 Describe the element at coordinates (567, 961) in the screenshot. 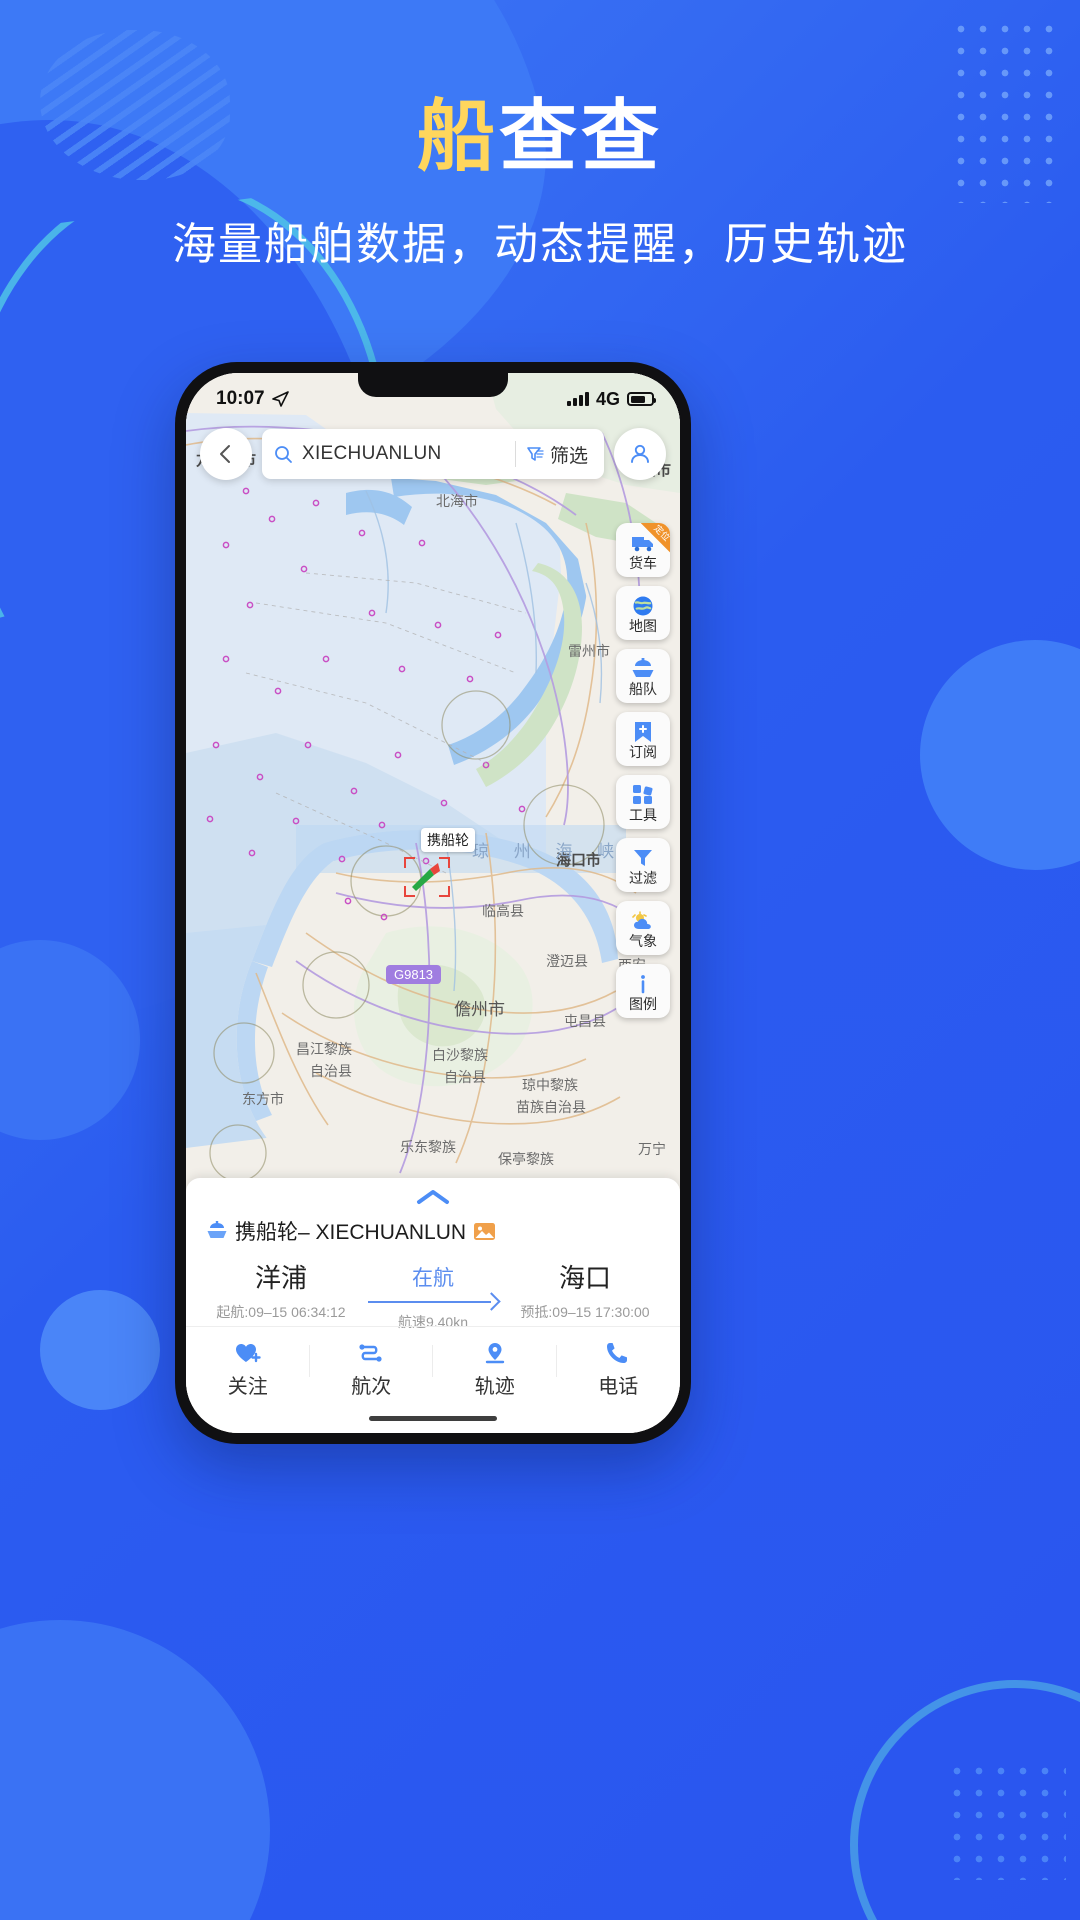

I see `map-label: 澄迈县` at that location.